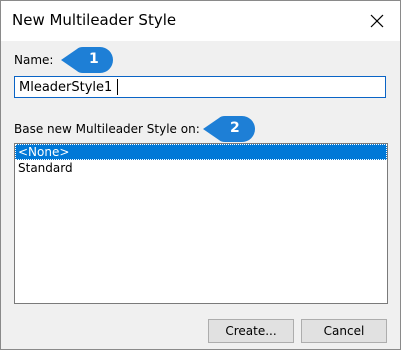 Image resolution: width=401 pixels, height=350 pixels. What do you see at coordinates (200, 21) in the screenshot?
I see `title-bar: New Multileader Style` at bounding box center [200, 21].